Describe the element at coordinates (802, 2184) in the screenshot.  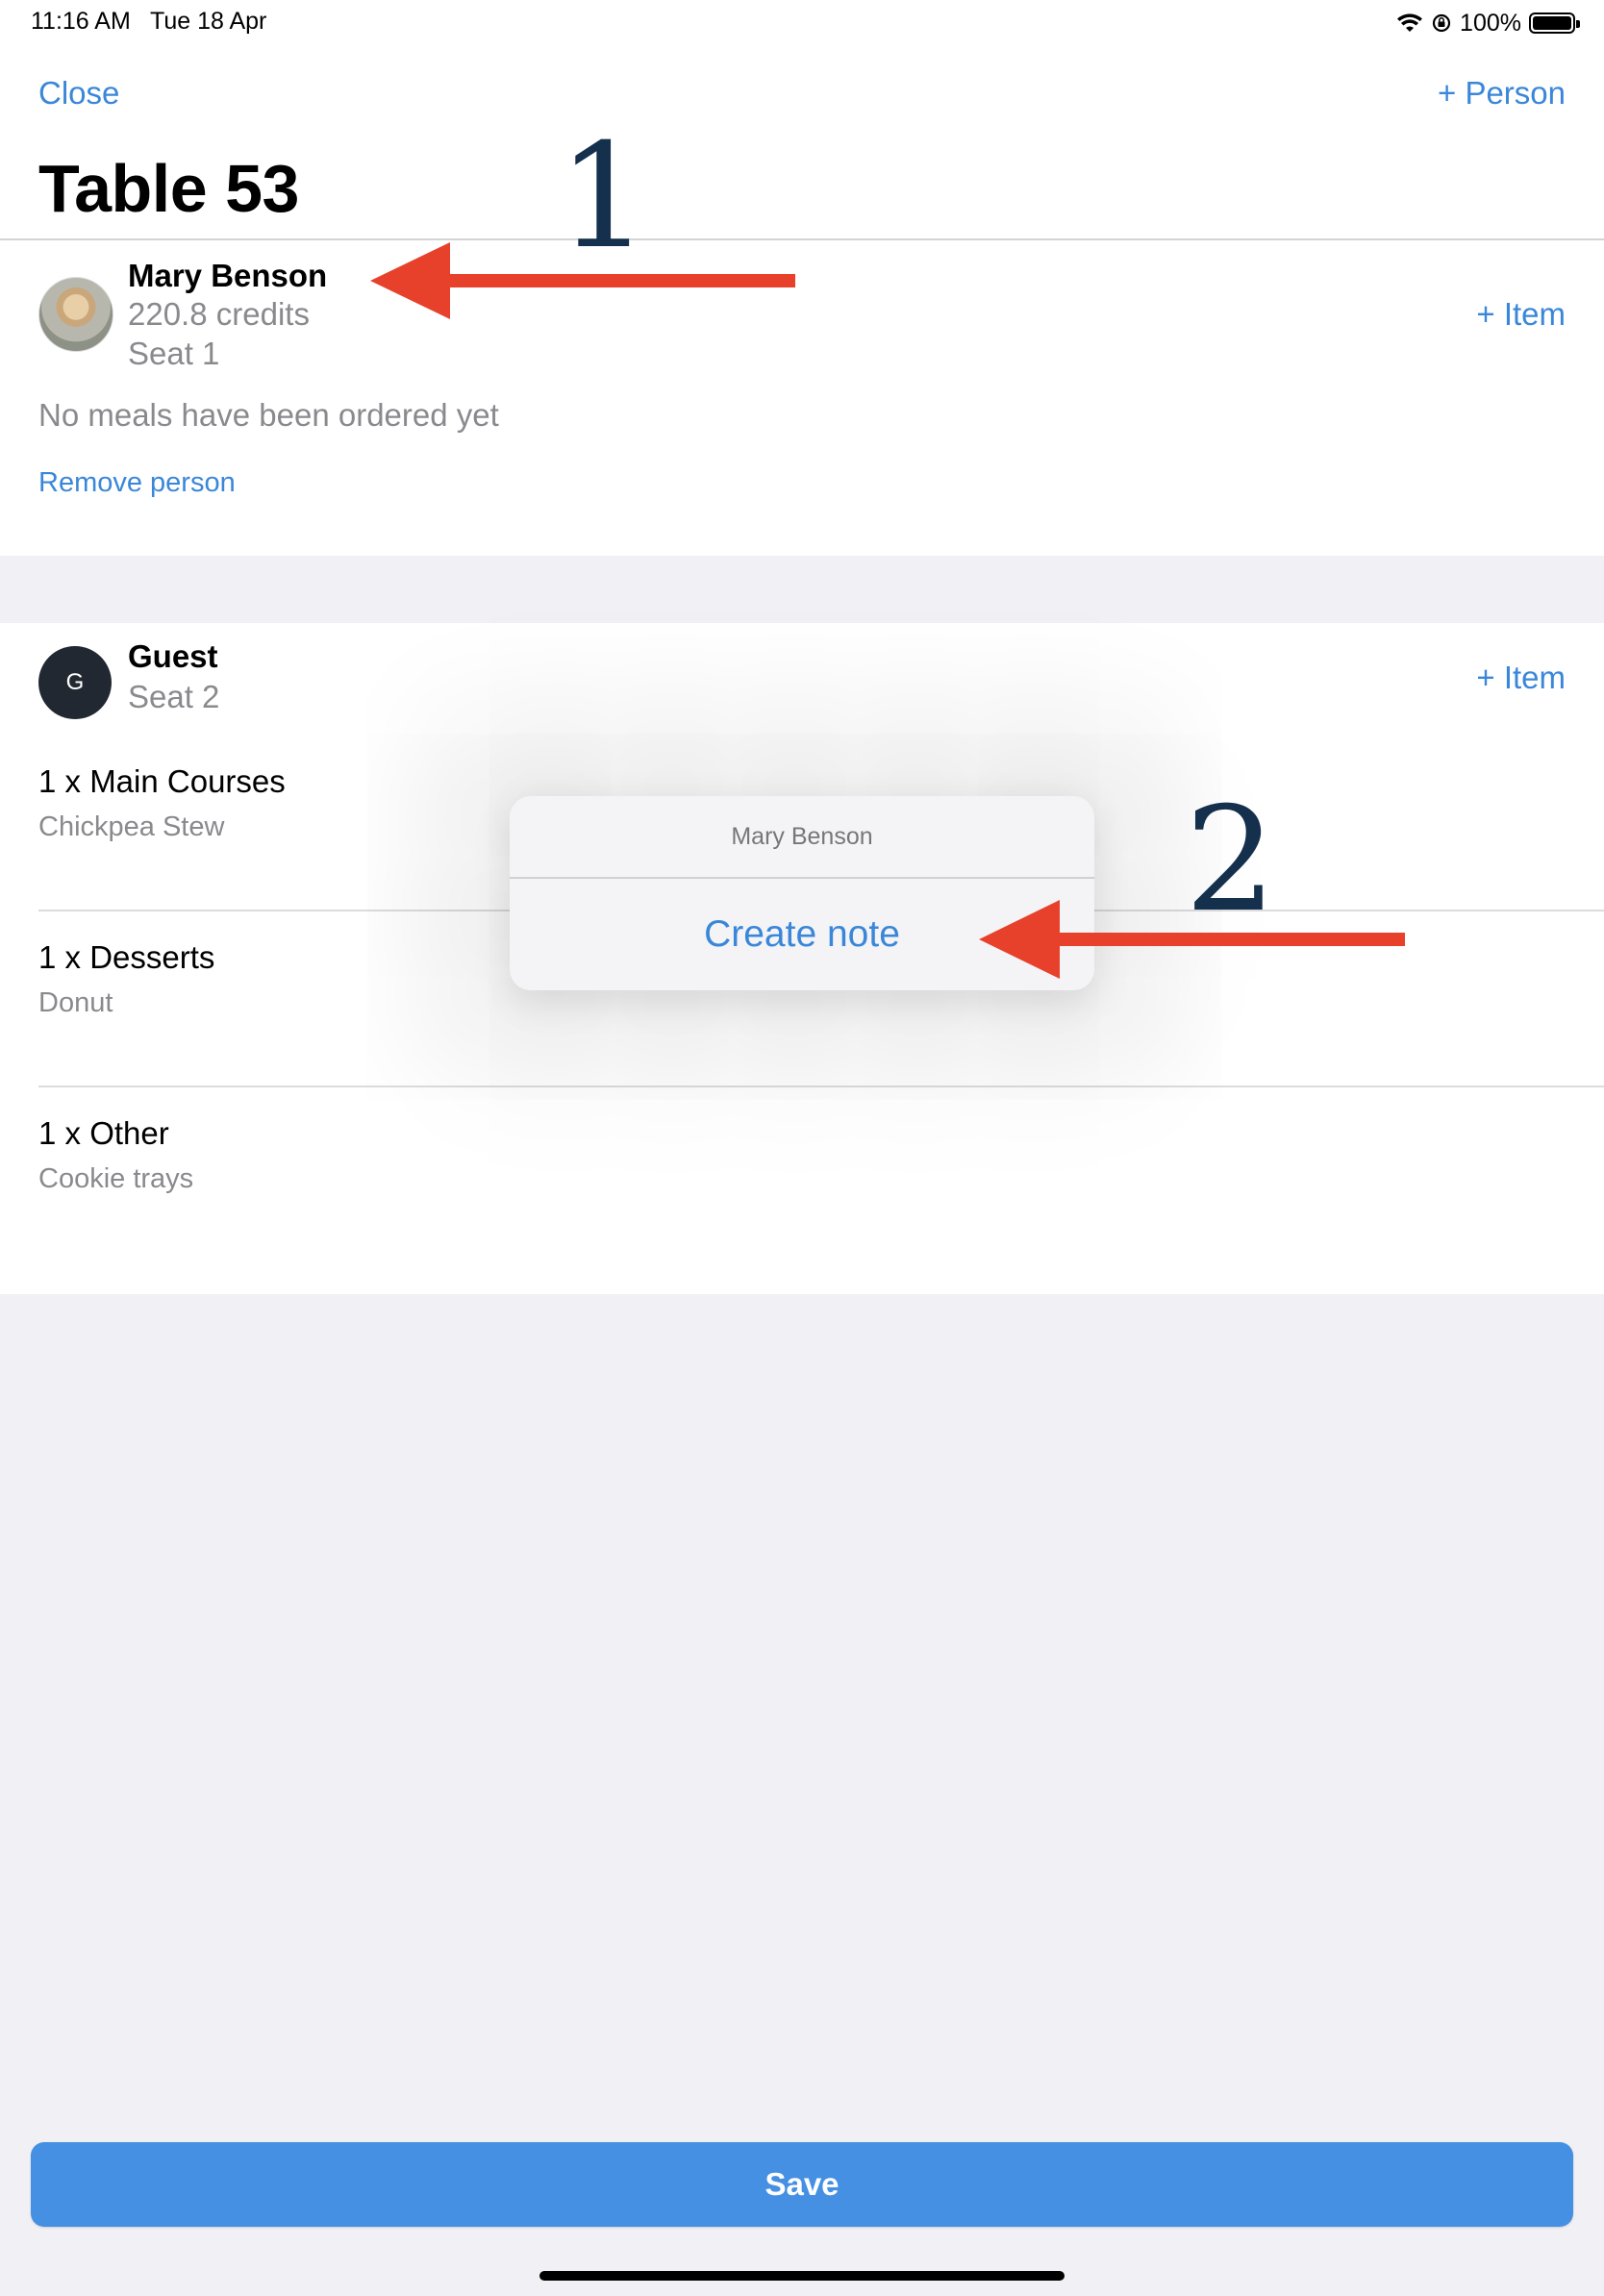
I see `save-button: Save` at that location.